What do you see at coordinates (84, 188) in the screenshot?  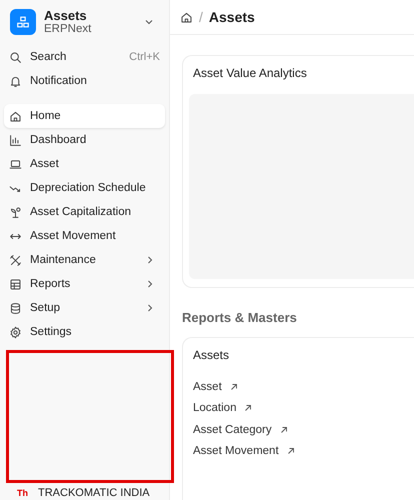 I see `sidebar-item: Depreciation Schedule` at bounding box center [84, 188].